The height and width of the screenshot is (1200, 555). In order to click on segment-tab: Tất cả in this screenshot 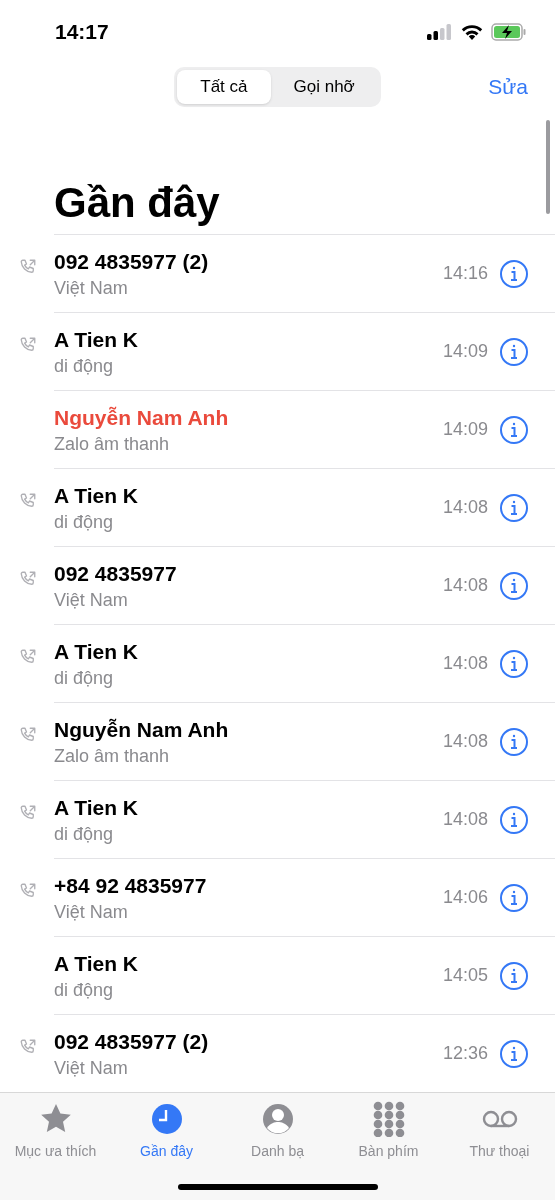, I will do `click(224, 87)`.